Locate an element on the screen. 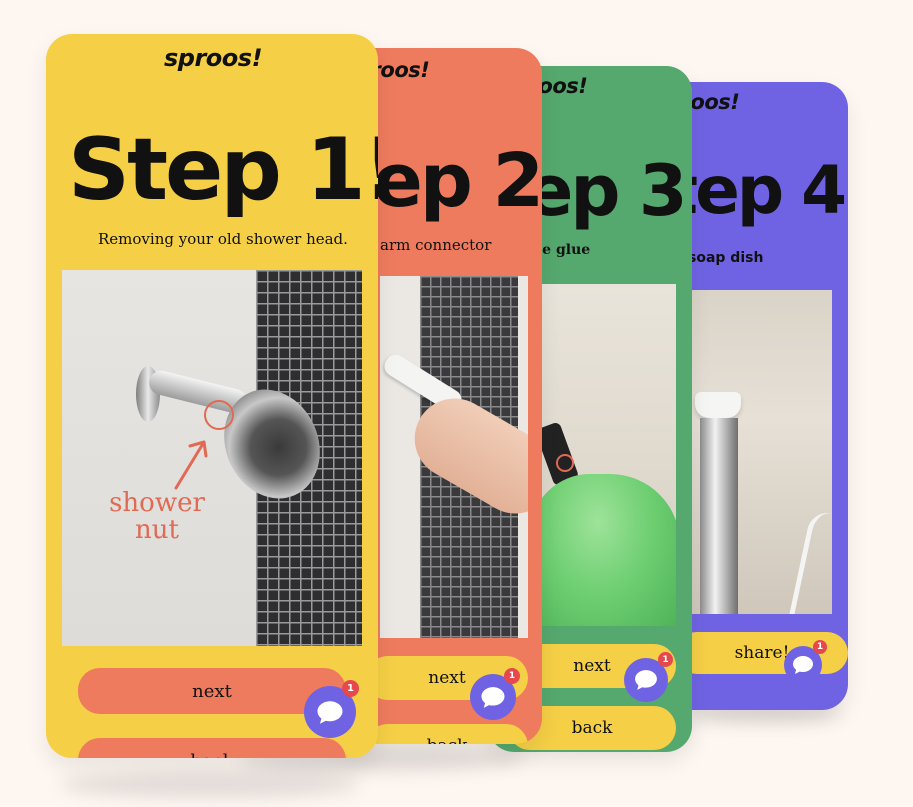 The image size is (913, 807). shower-nut-label-line1: shower is located at coordinates (157, 503).